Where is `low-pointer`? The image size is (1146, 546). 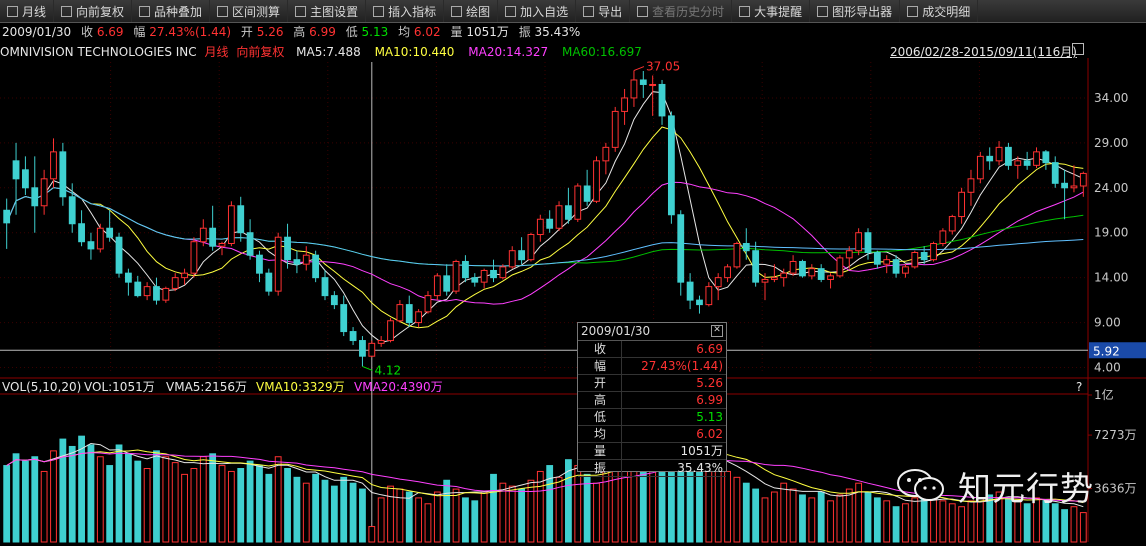
low-pointer is located at coordinates (367, 368).